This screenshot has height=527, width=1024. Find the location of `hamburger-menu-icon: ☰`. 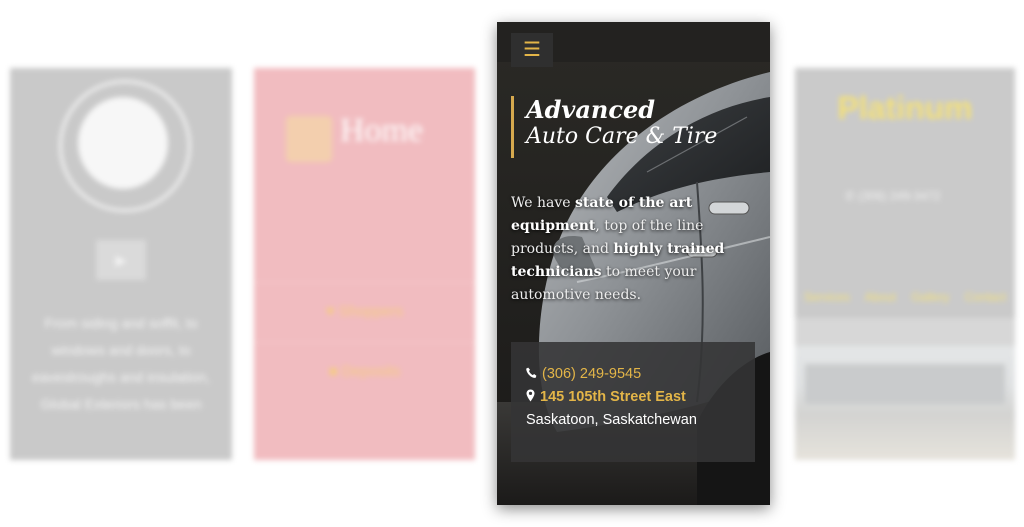

hamburger-menu-icon: ☰ is located at coordinates (532, 50).